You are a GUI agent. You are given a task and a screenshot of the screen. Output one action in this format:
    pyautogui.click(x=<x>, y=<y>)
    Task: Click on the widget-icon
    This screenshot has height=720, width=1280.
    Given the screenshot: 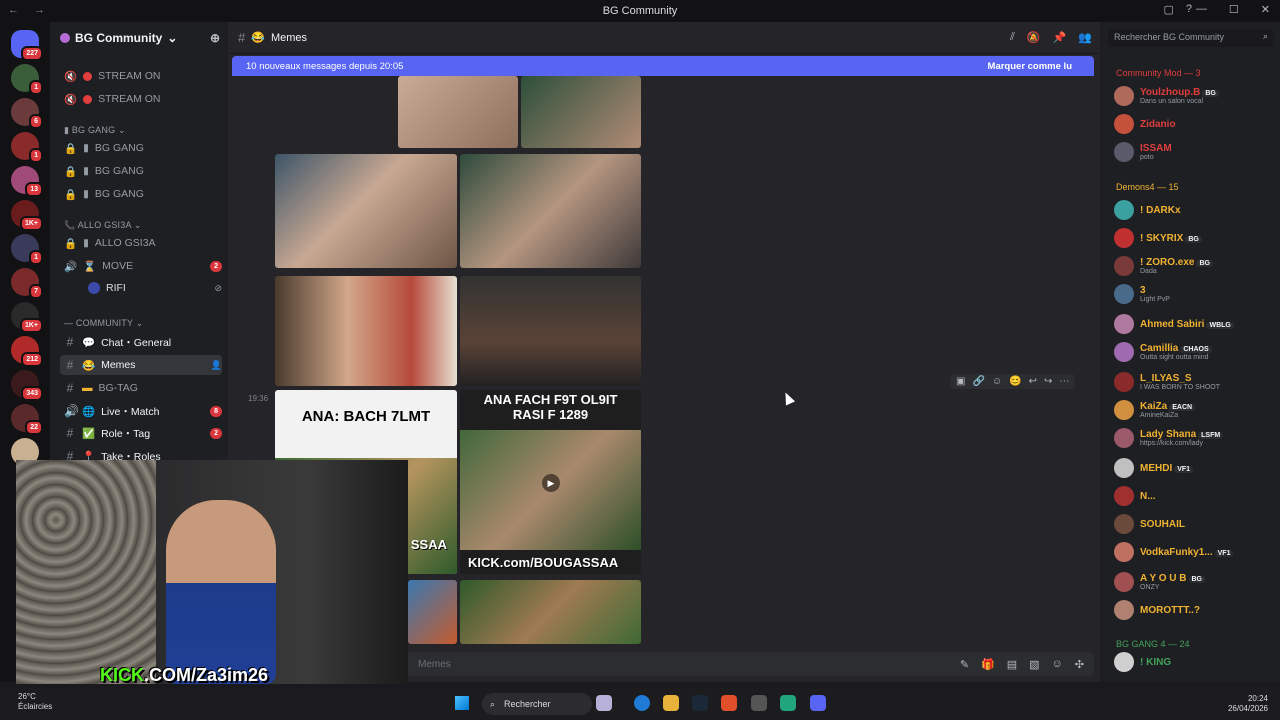 What is the action you would take?
    pyautogui.click(x=604, y=703)
    